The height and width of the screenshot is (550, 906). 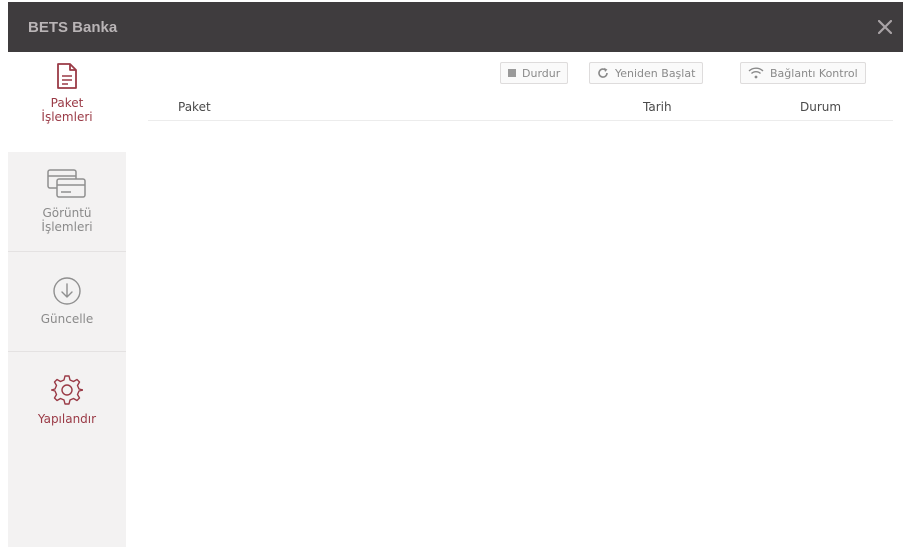 What do you see at coordinates (603, 72) in the screenshot?
I see `refresh-icon` at bounding box center [603, 72].